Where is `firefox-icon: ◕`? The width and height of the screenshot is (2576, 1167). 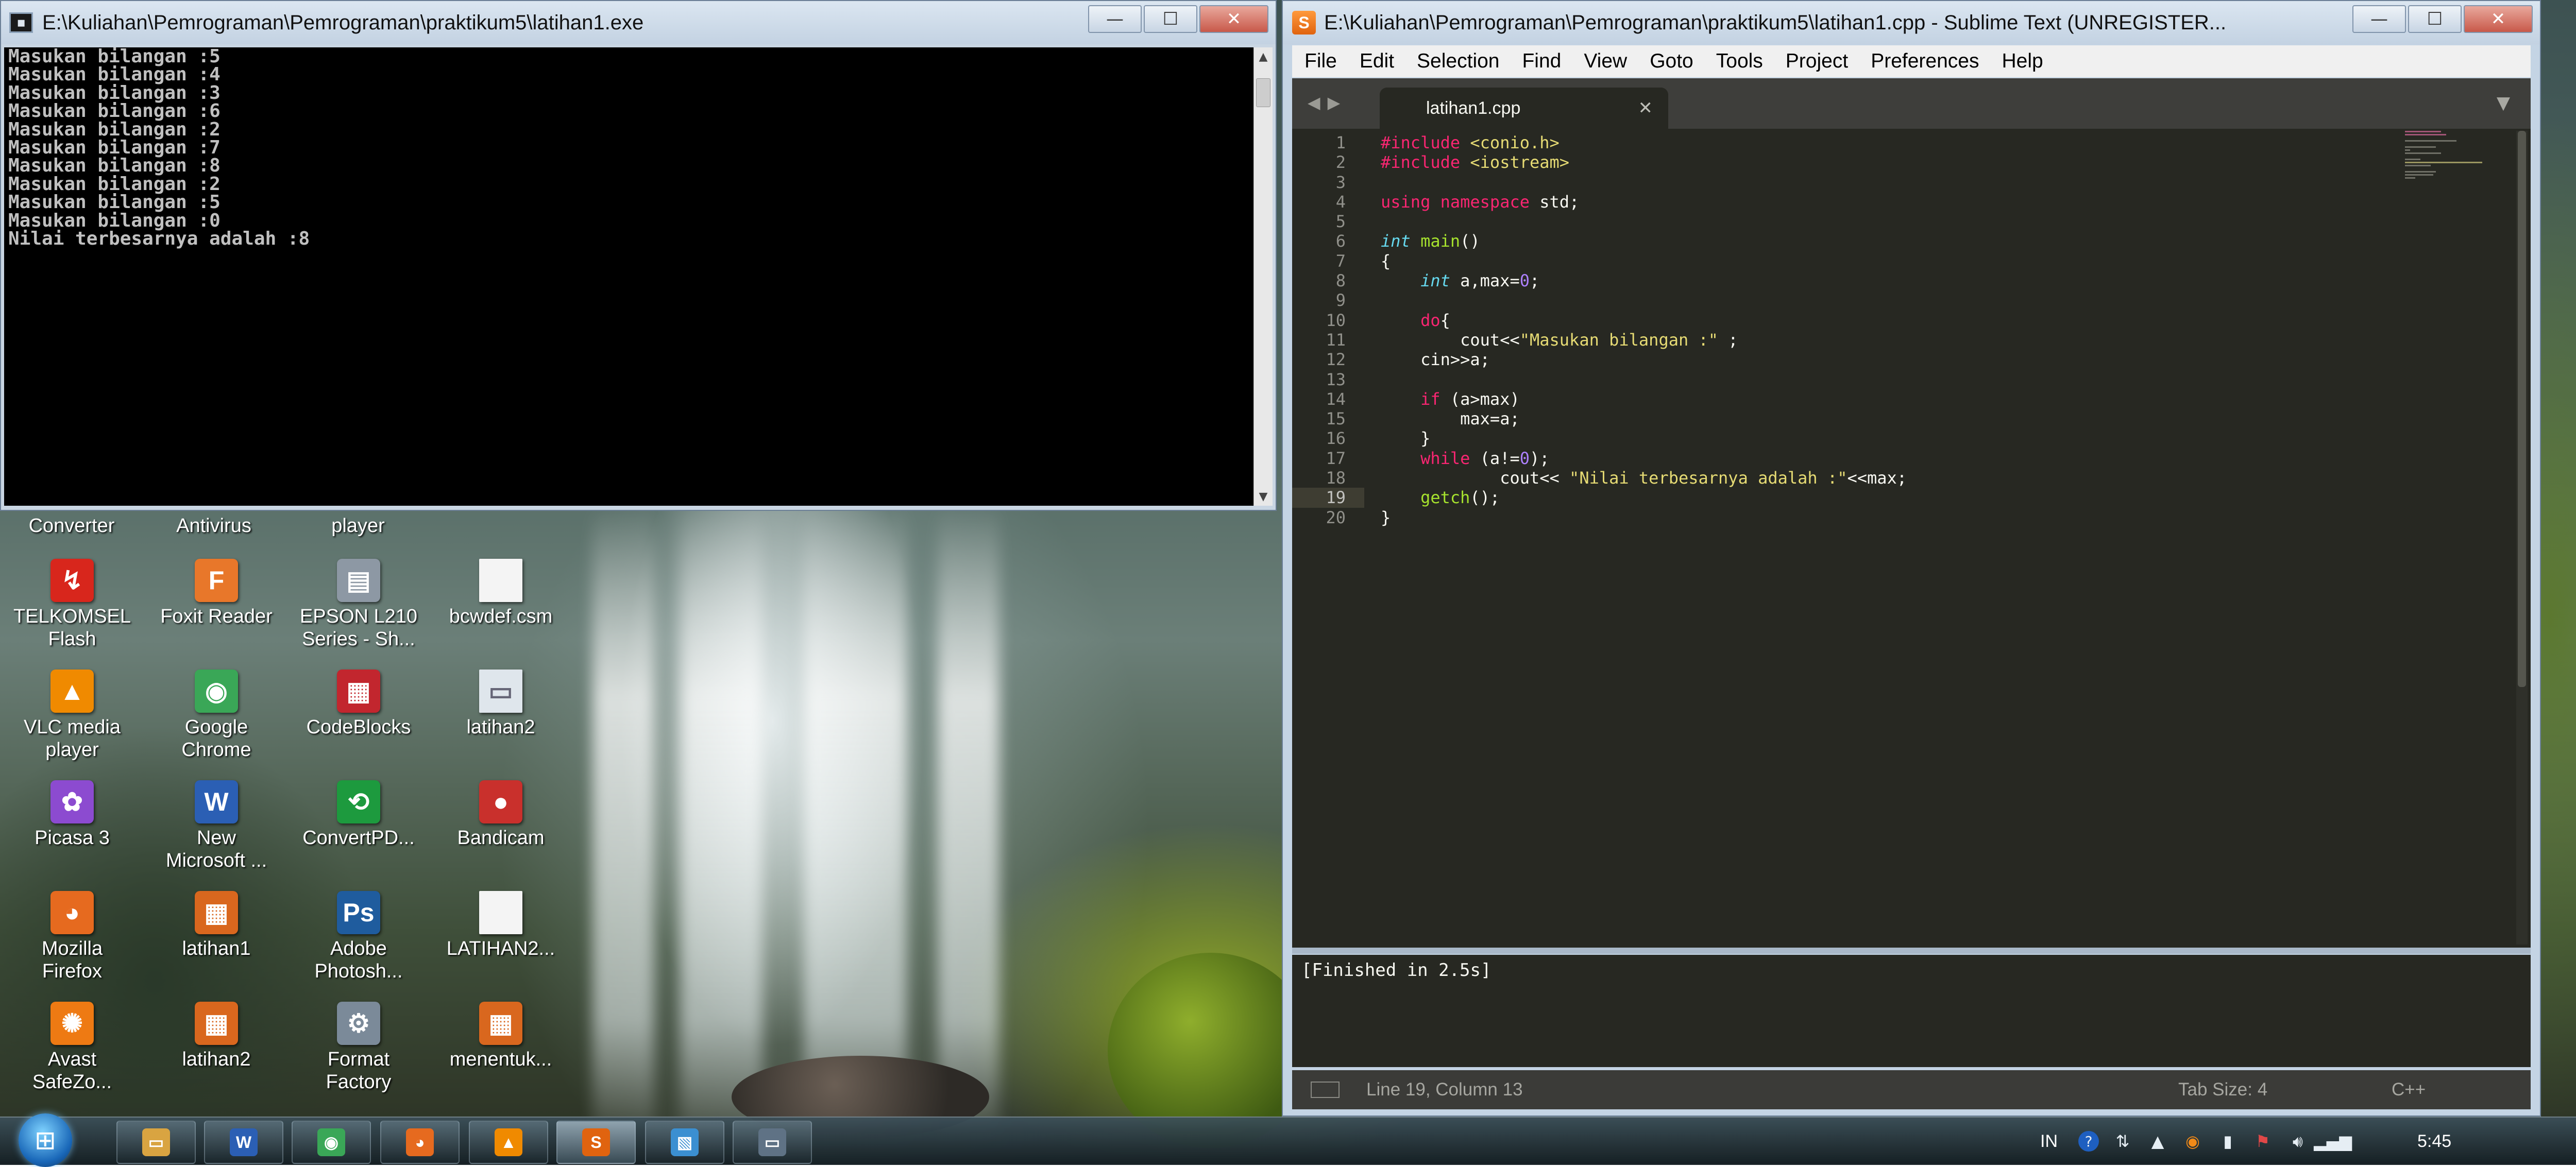 firefox-icon: ◕ is located at coordinates (420, 1142).